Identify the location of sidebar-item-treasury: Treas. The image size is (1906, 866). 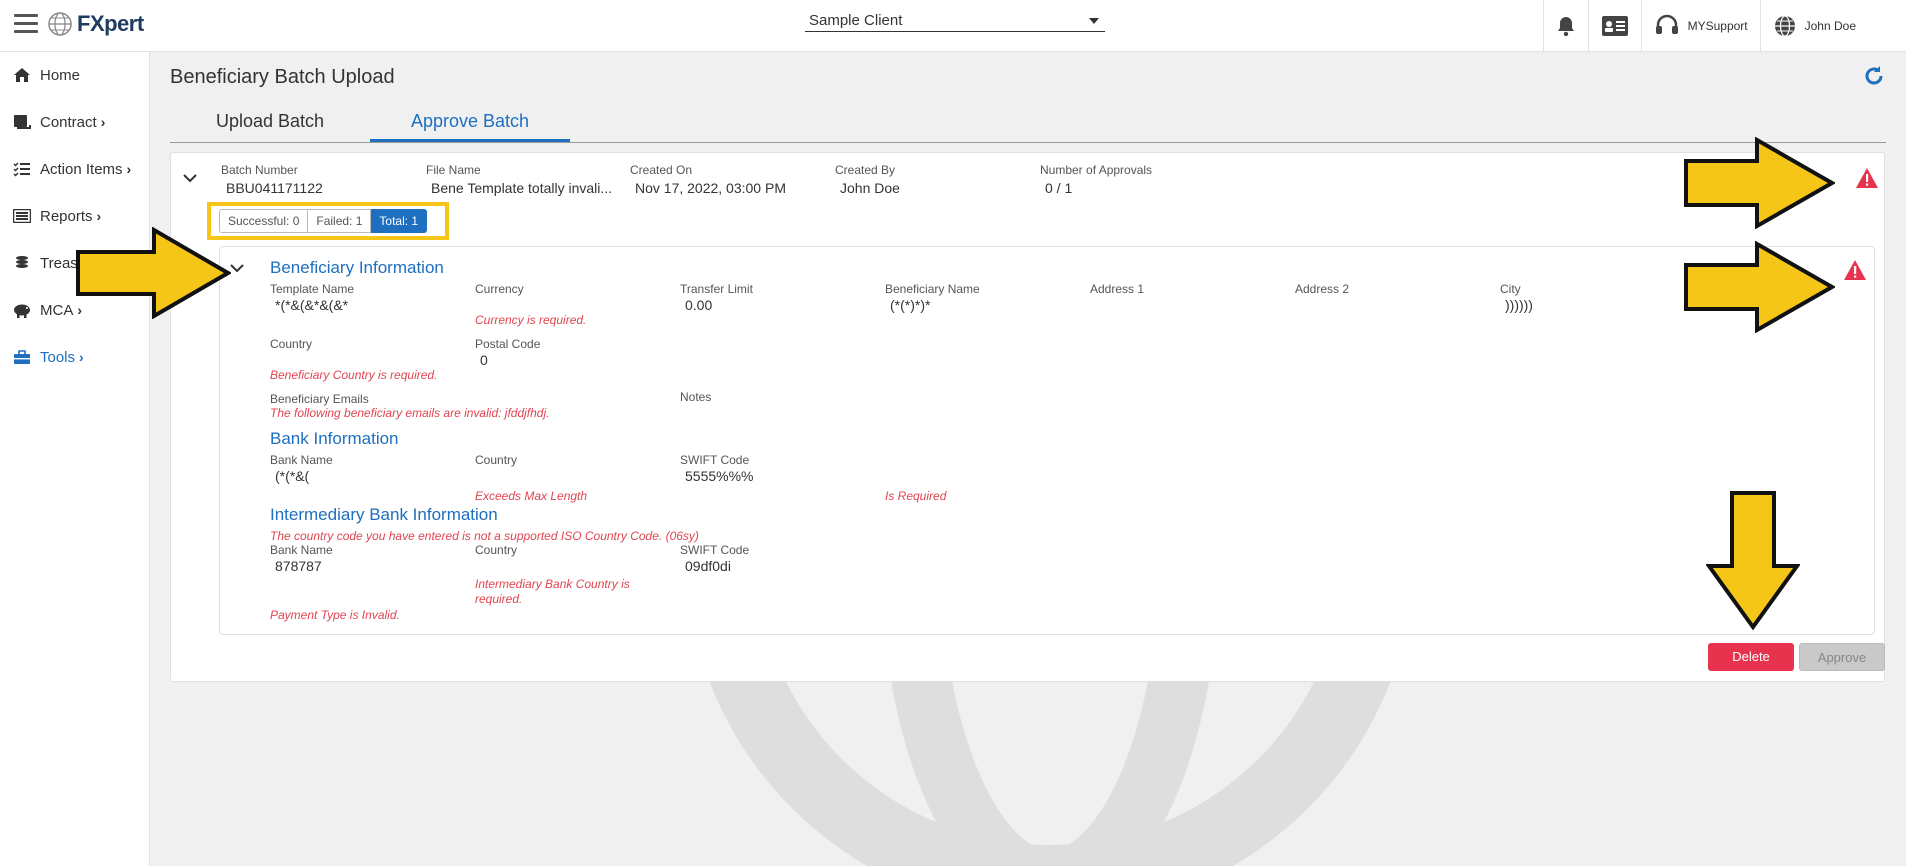
(45, 263).